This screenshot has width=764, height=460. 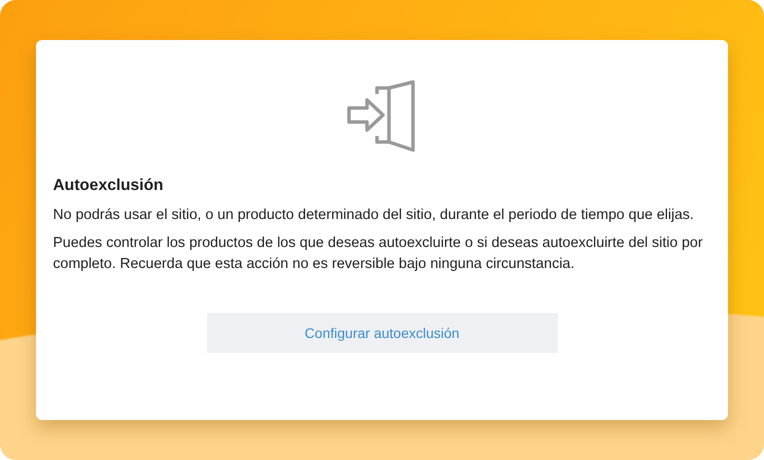 I want to click on description-text: Puedes controlar los productos de los que deseas autoexcluirte o si deseas autoexcluirte del sitio por completo. Recuerda que esta acción no es reversible bajo ninguna circunstancia., so click(x=378, y=254).